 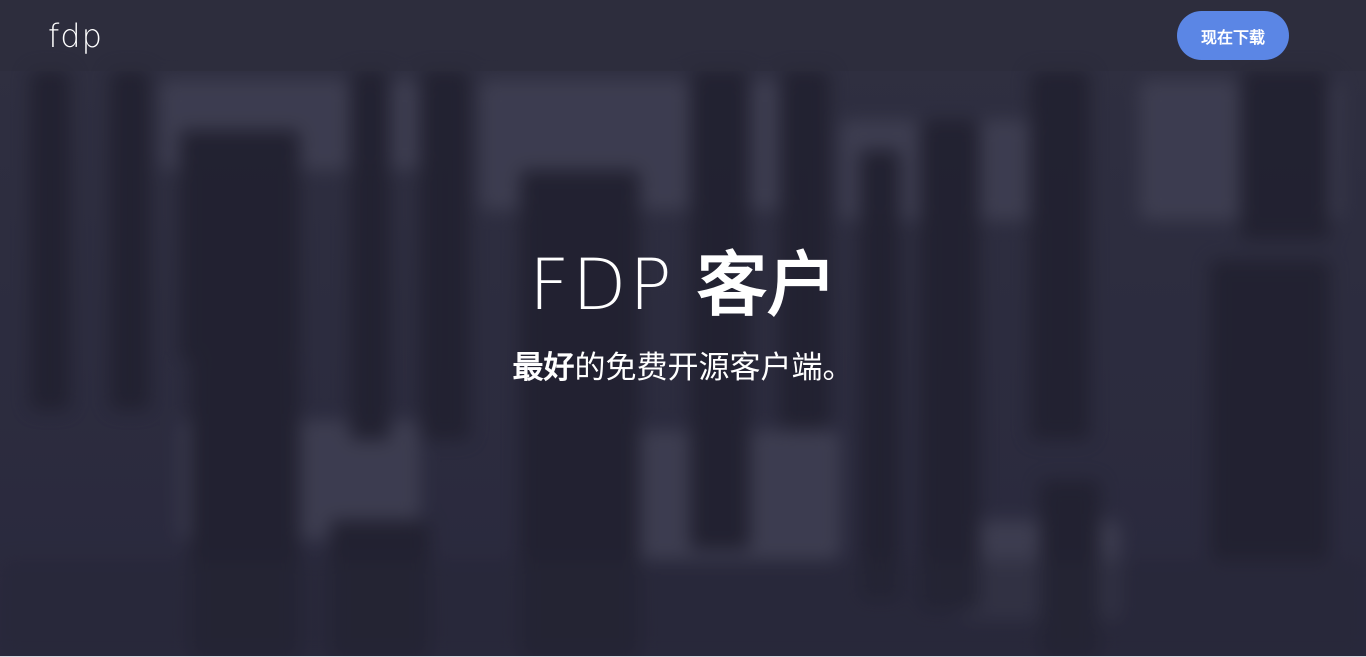 What do you see at coordinates (683, 285) in the screenshot?
I see `hero-title: FDP 客户` at bounding box center [683, 285].